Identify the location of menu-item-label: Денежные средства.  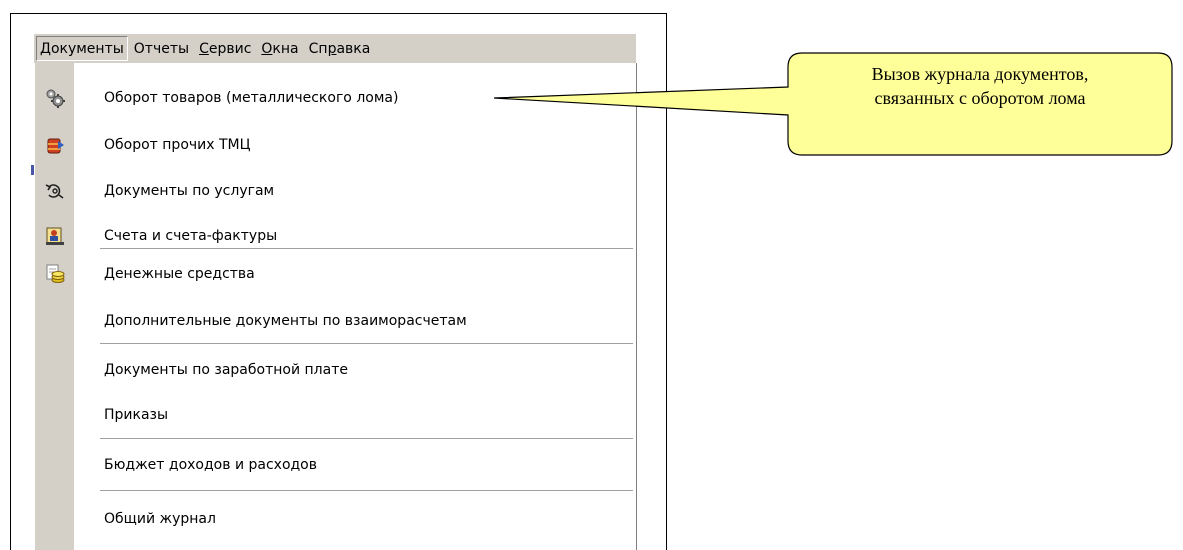
(179, 274).